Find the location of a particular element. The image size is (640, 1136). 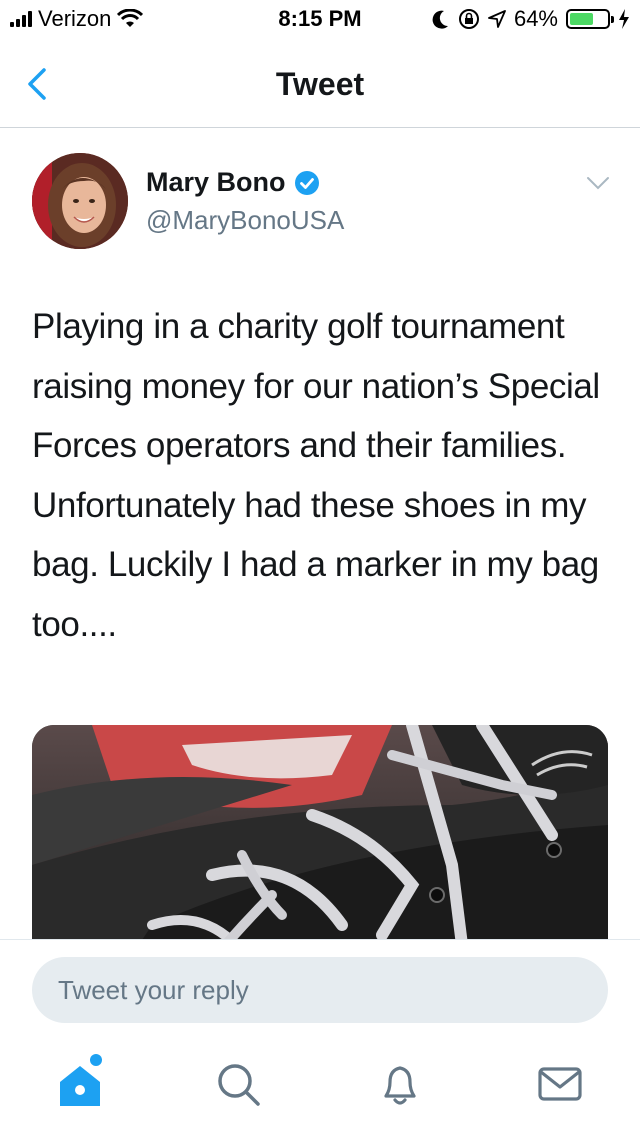

rotation-lock-icon is located at coordinates (468, 19).